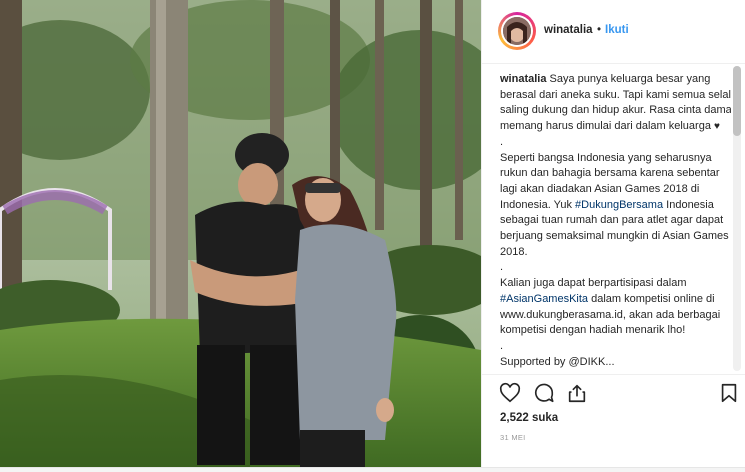 Image resolution: width=745 pixels, height=472 pixels. What do you see at coordinates (529, 418) in the screenshot?
I see `like-count: 2,522 suka` at bounding box center [529, 418].